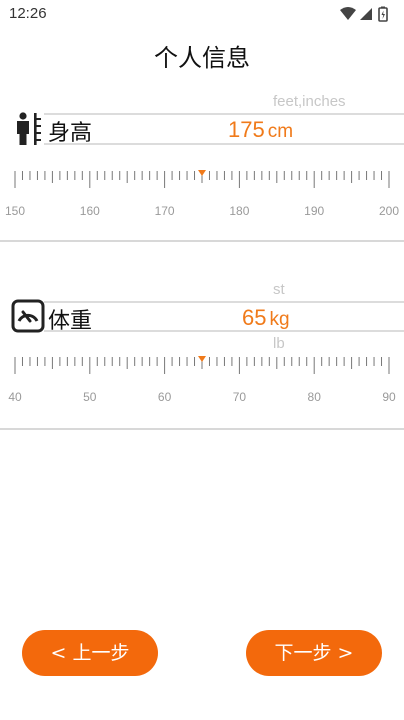  I want to click on ruler-label: 80, so click(315, 397).